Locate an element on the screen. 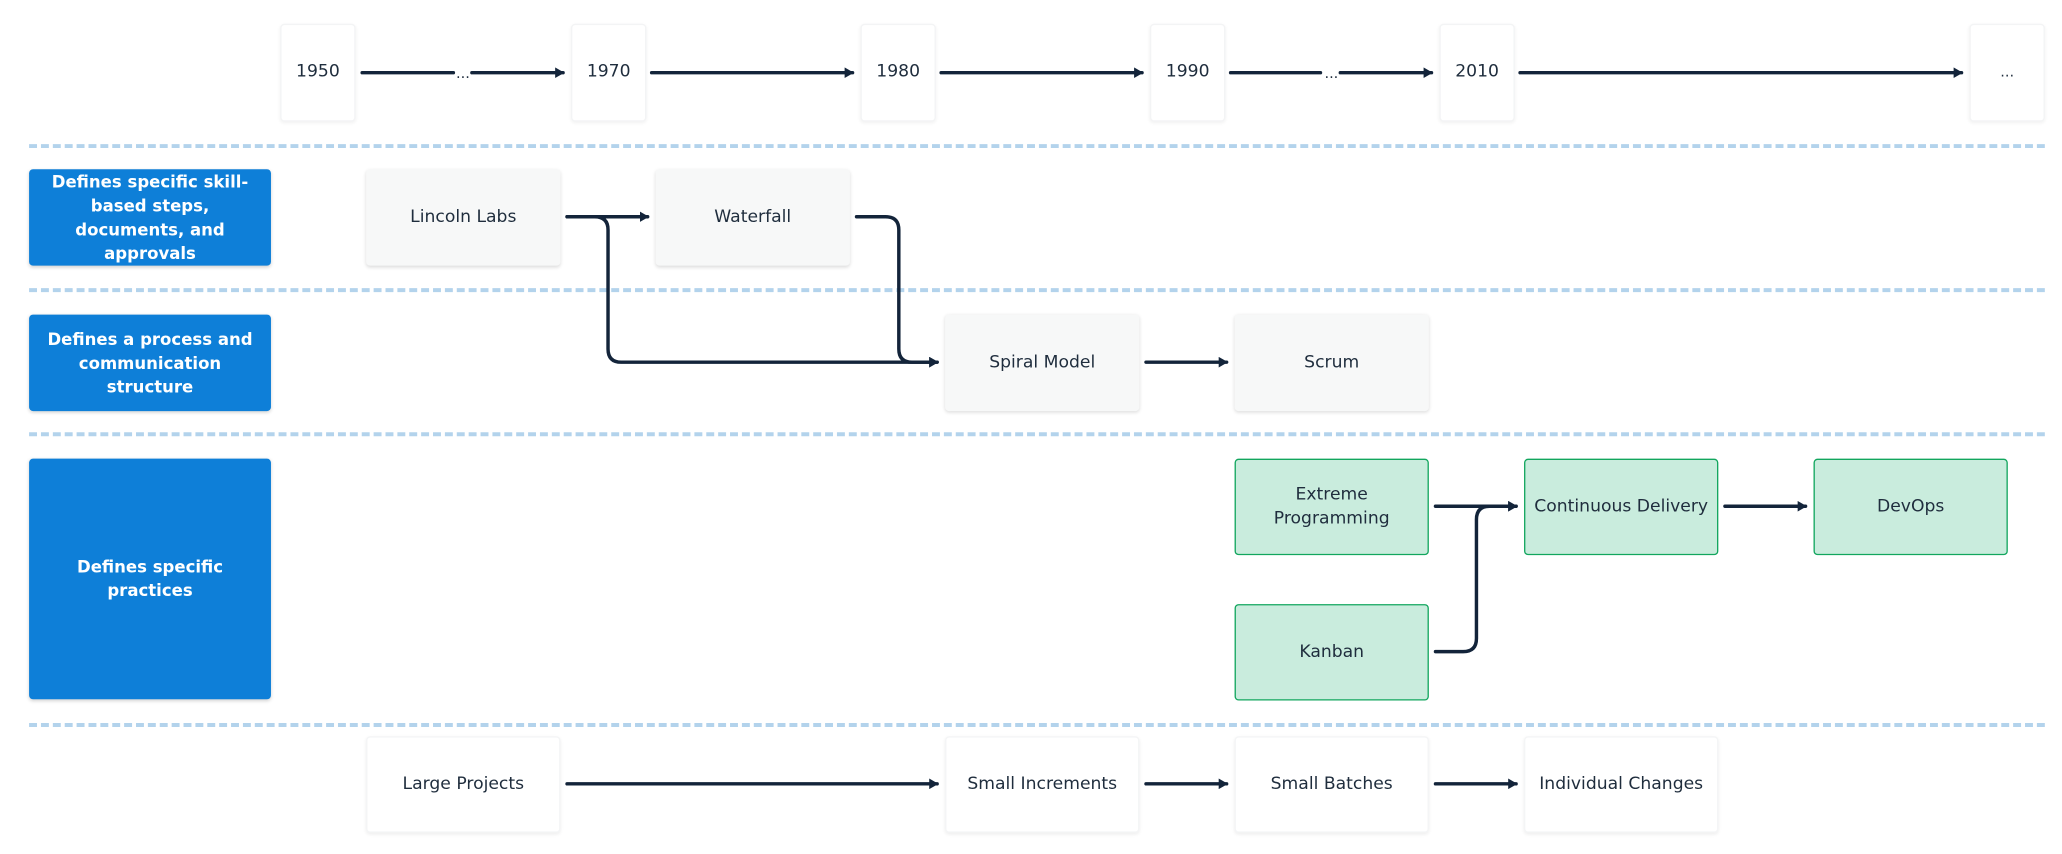  node-kanban: Kanban is located at coordinates (1331, 652).